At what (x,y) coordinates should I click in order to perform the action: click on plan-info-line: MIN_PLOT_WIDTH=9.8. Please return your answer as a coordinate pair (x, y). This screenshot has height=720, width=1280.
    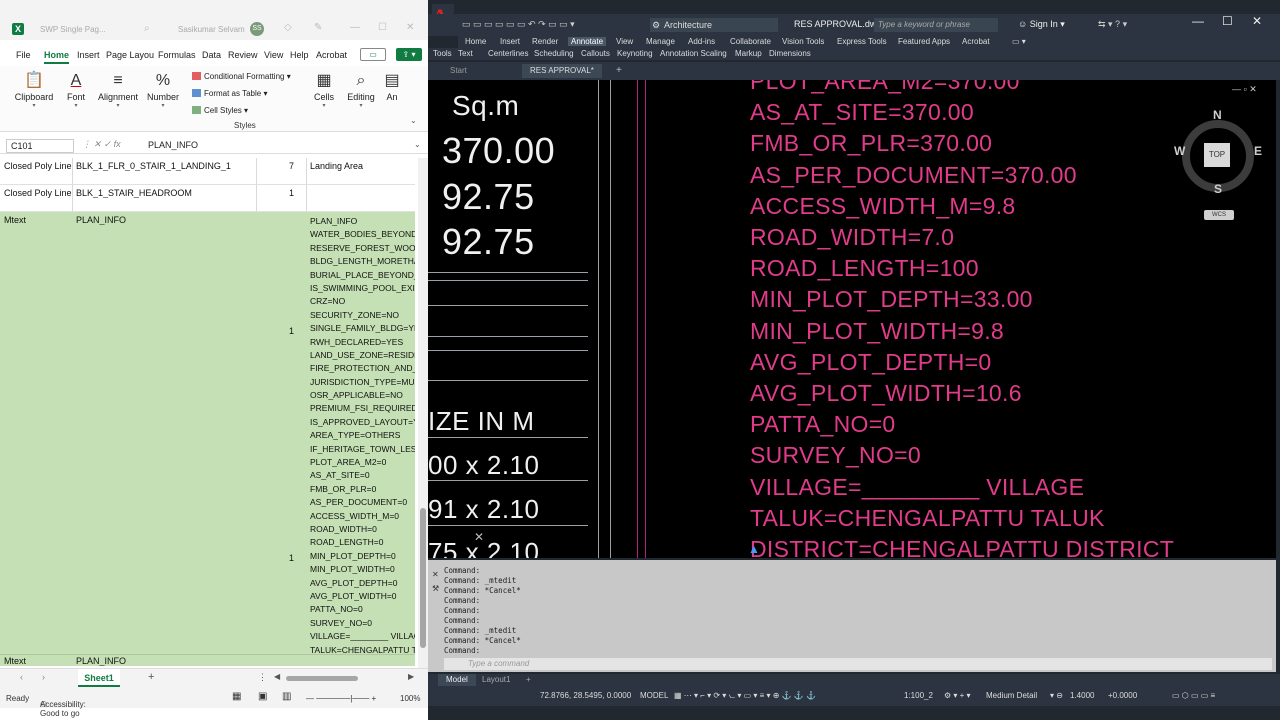
    Looking at the image, I should click on (877, 331).